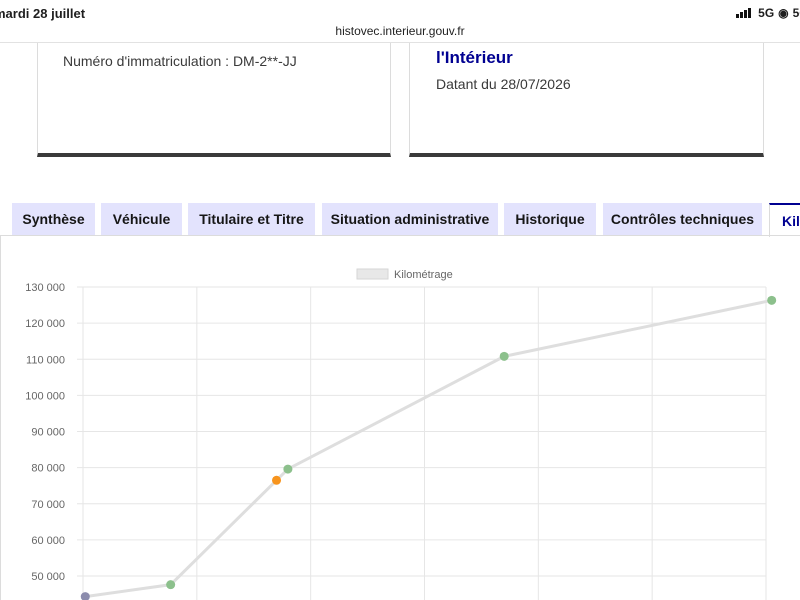 Image resolution: width=800 pixels, height=600 pixels. I want to click on legend-swatch, so click(372, 274).